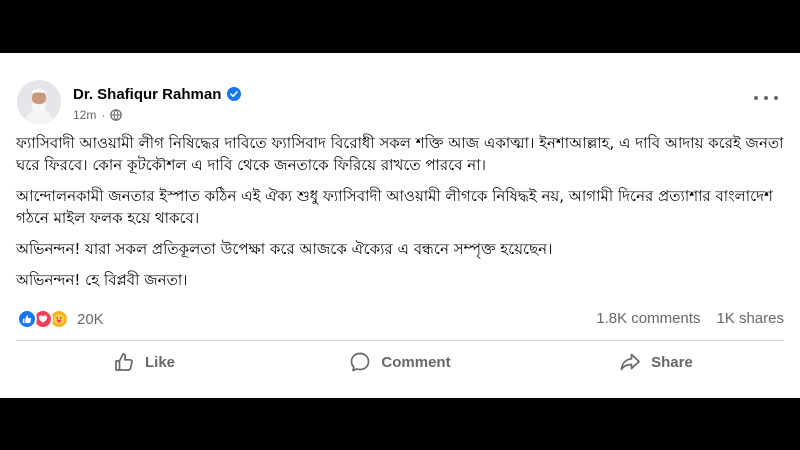 Image resolution: width=800 pixels, height=450 pixels. I want to click on reactions-summary: 20K, so click(60, 319).